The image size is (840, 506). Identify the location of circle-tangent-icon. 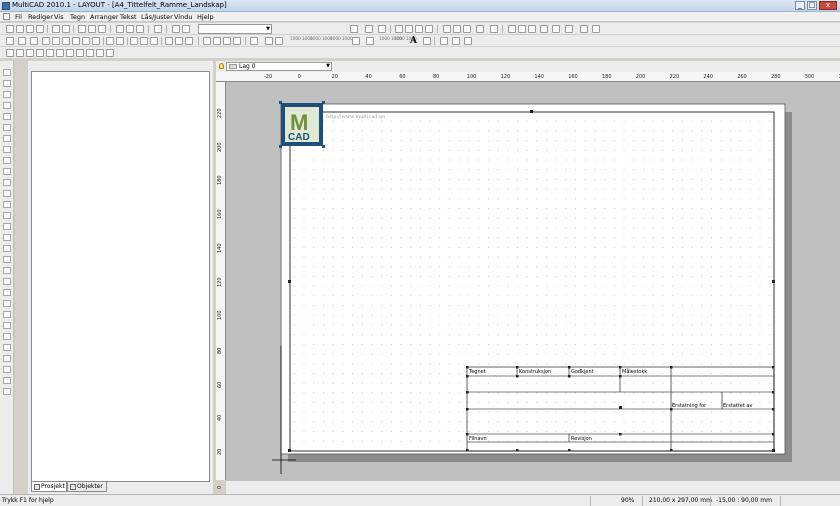
(237, 41).